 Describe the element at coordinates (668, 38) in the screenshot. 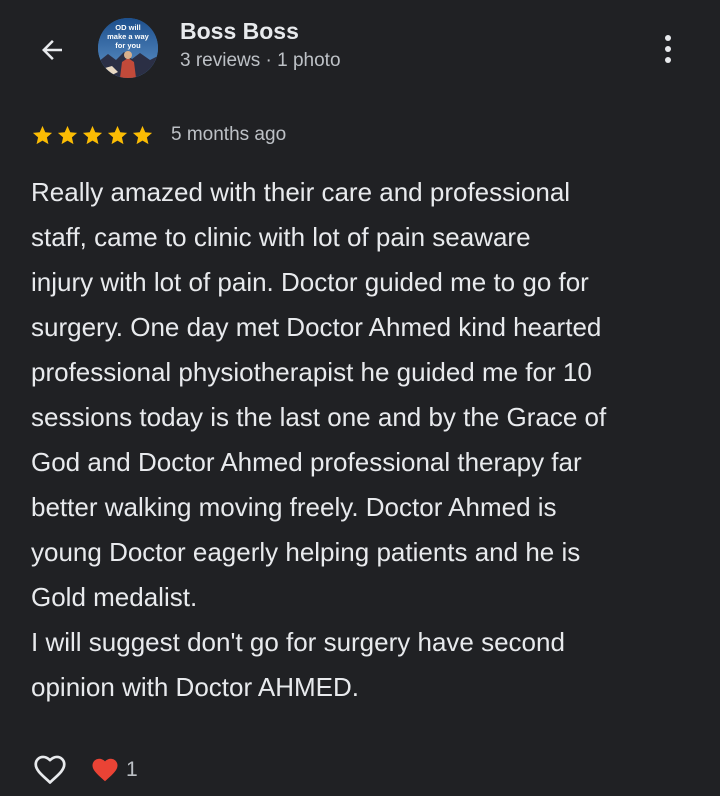

I see `more-vertical-icon` at that location.